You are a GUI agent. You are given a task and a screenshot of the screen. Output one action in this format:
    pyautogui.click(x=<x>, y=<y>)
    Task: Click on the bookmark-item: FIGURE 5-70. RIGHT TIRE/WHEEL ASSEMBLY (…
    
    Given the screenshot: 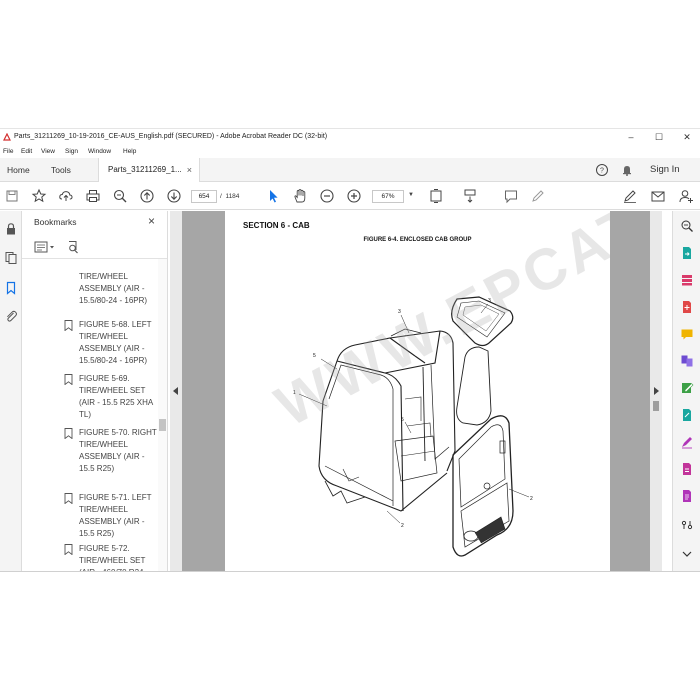 What is the action you would take?
    pyautogui.click(x=118, y=451)
    